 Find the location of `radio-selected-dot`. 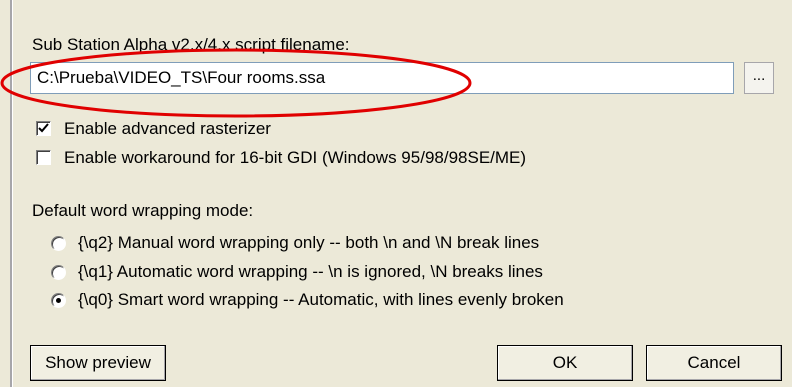

radio-selected-dot is located at coordinates (58, 300).